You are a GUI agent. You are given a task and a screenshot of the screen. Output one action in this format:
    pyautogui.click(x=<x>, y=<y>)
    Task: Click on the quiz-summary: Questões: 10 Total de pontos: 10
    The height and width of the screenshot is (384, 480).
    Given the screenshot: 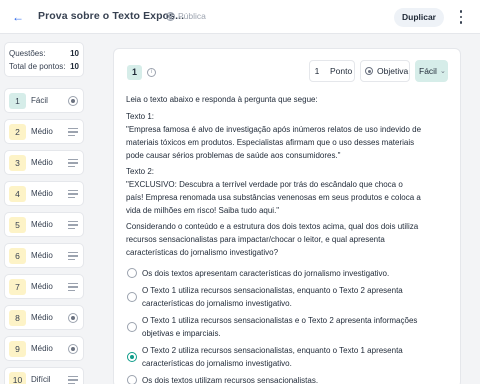 What is the action you would take?
    pyautogui.click(x=44, y=59)
    